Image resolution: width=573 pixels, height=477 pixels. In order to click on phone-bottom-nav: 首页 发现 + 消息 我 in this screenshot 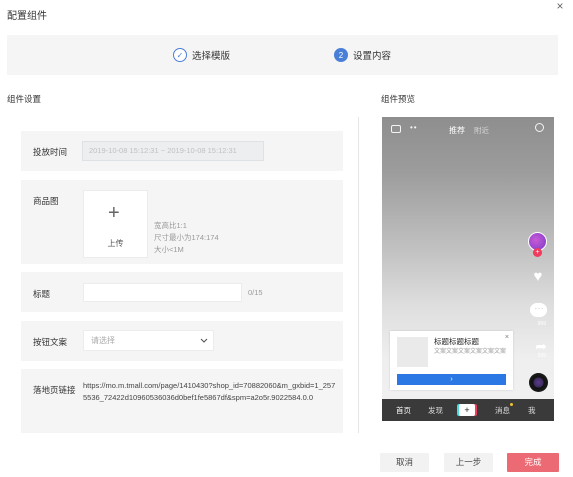, I will do `click(468, 410)`.